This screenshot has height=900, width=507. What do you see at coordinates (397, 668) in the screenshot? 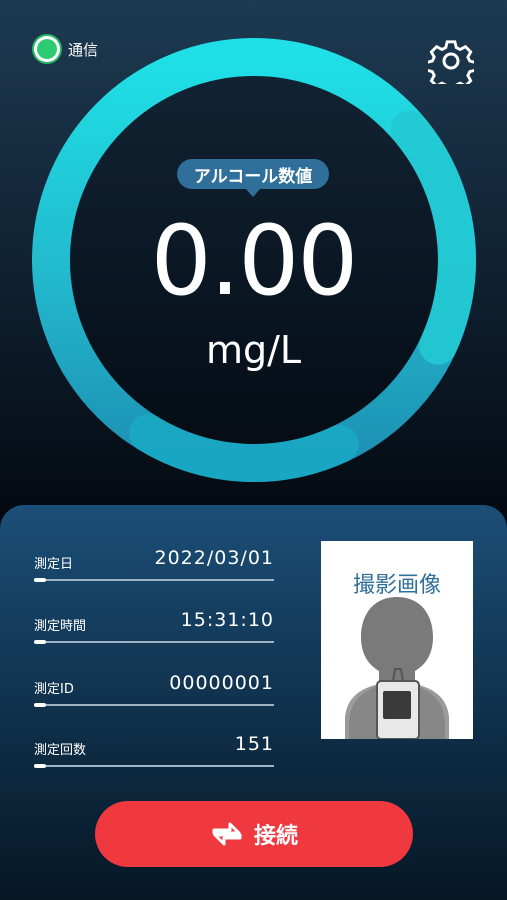
I see `person-silhouette-icon` at bounding box center [397, 668].